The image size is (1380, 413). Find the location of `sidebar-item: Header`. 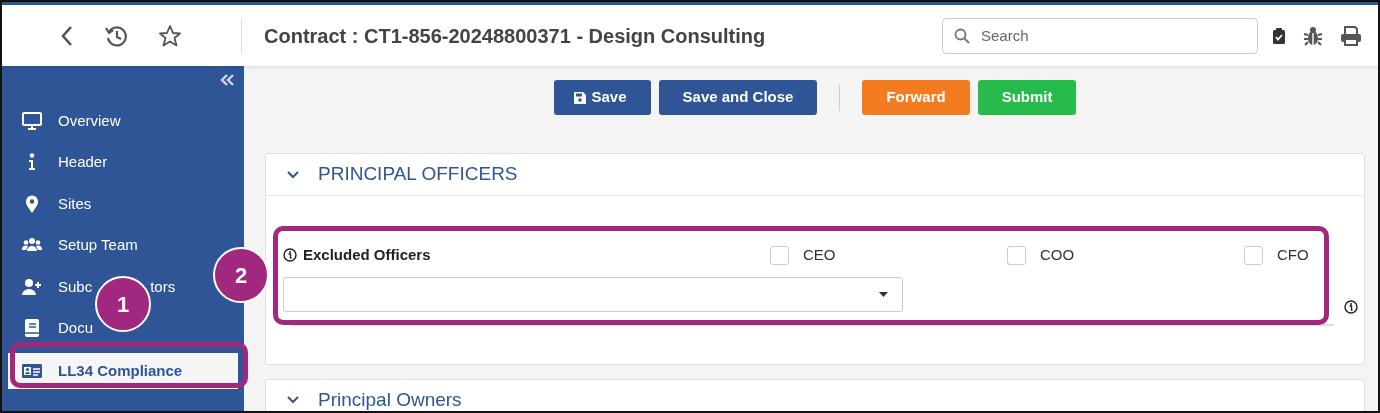

sidebar-item: Header is located at coordinates (65, 162).